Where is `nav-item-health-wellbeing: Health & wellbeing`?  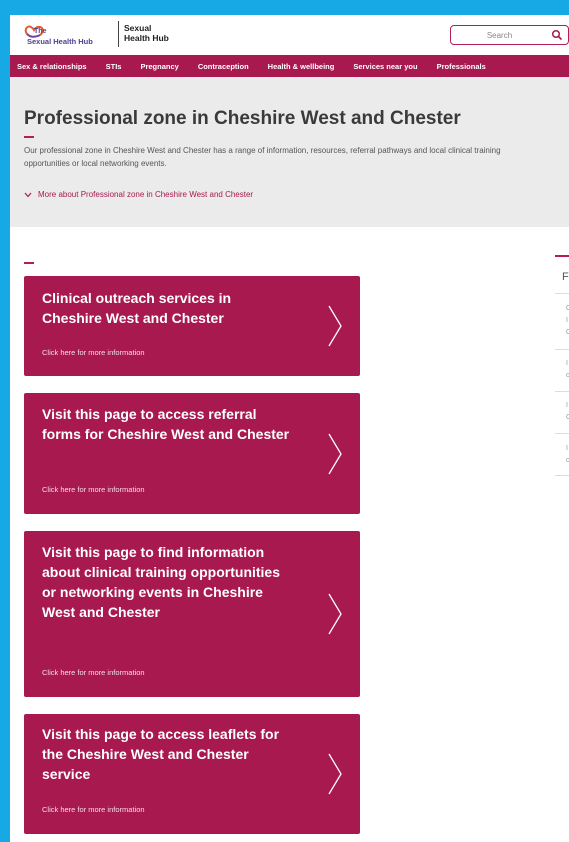
nav-item-health-wellbeing: Health & wellbeing is located at coordinates (301, 66).